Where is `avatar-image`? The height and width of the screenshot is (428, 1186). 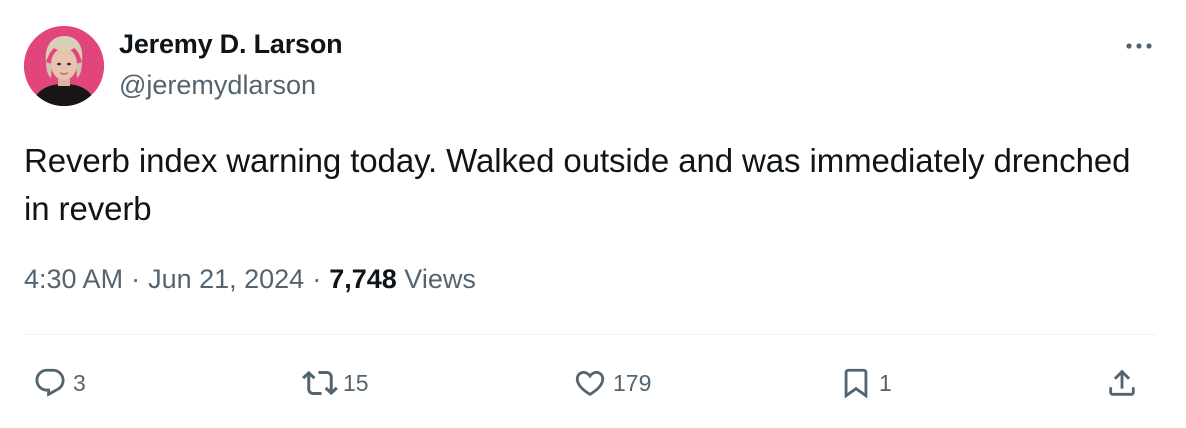
avatar-image is located at coordinates (64, 66).